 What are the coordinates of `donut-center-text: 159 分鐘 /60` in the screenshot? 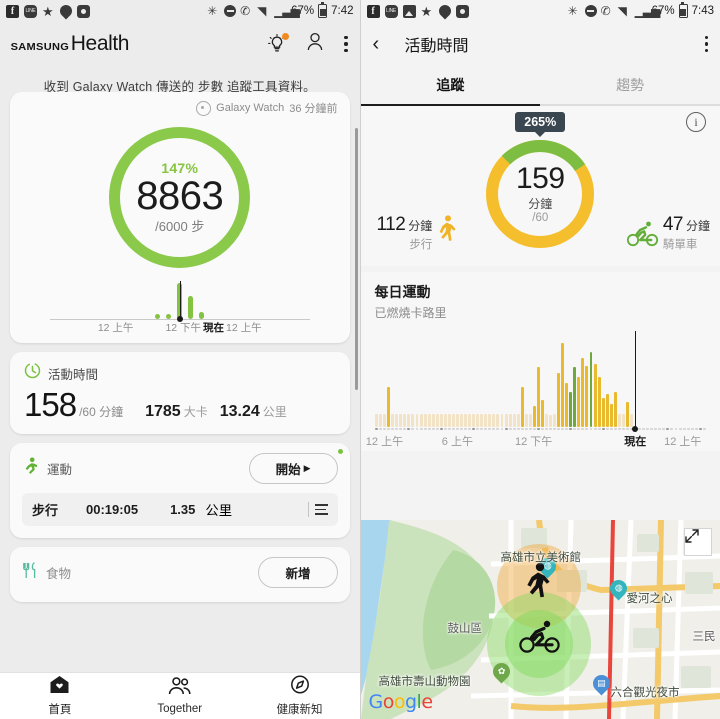 It's located at (540, 194).